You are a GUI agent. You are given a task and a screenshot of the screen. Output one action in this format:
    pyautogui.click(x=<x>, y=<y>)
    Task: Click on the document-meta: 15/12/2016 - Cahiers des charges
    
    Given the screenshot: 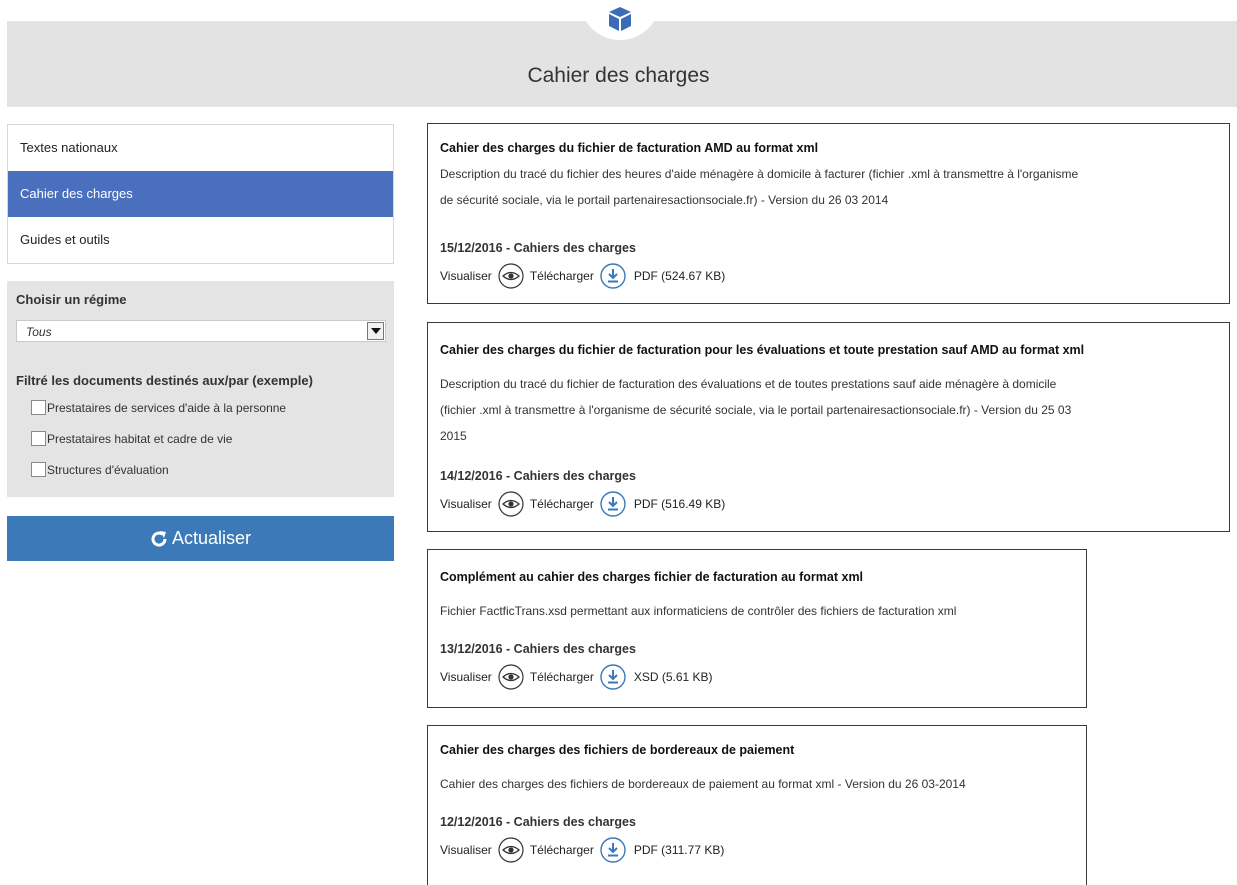 What is the action you would take?
    pyautogui.click(x=538, y=248)
    